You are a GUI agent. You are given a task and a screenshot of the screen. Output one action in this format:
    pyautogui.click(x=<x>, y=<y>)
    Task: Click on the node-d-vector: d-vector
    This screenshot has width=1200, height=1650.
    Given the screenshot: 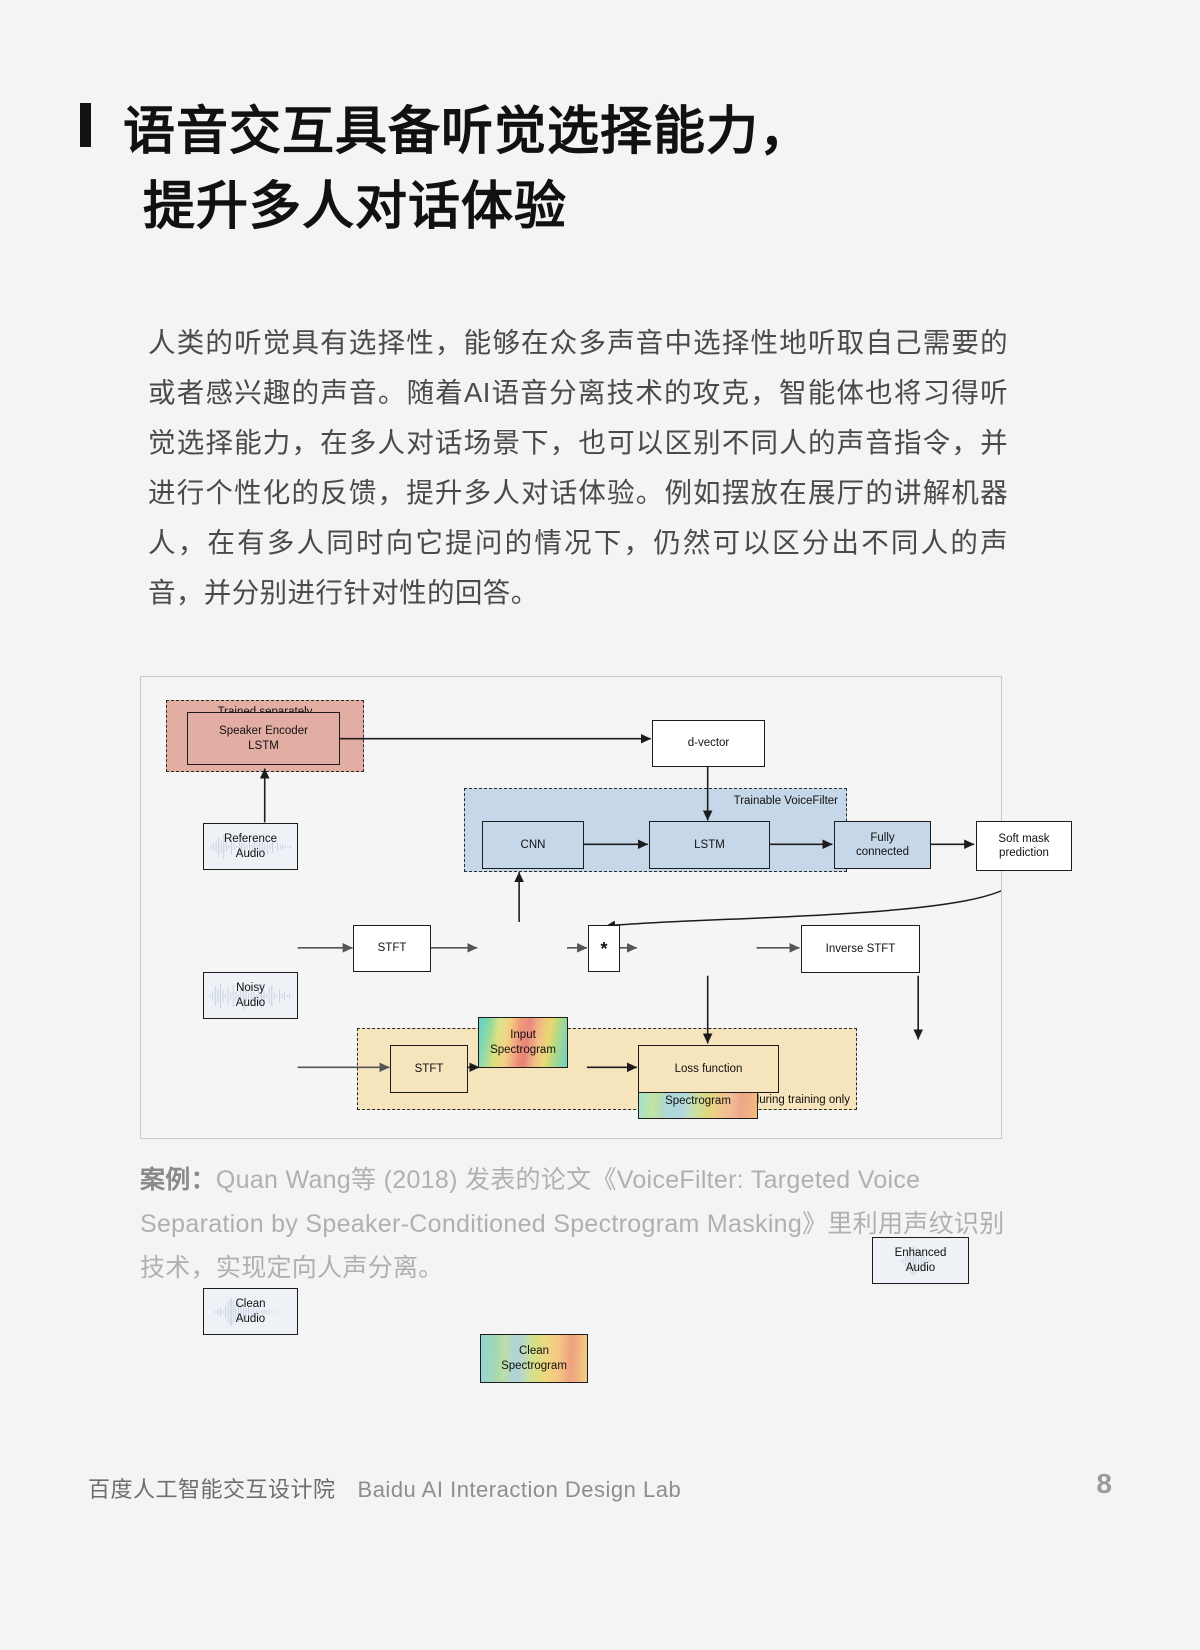 What is the action you would take?
    pyautogui.click(x=708, y=743)
    